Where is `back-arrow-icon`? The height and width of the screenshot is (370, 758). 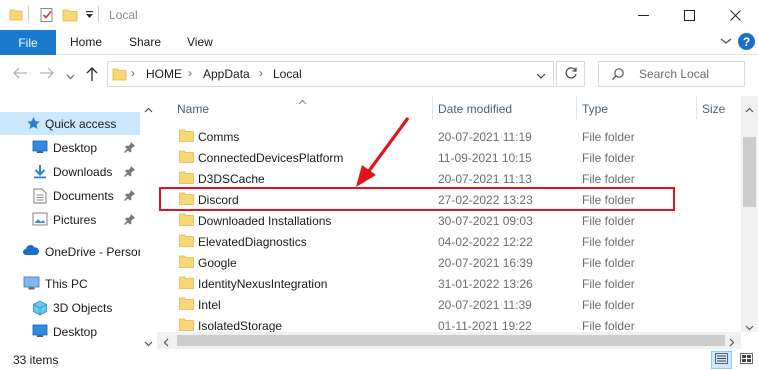 back-arrow-icon is located at coordinates (20, 74).